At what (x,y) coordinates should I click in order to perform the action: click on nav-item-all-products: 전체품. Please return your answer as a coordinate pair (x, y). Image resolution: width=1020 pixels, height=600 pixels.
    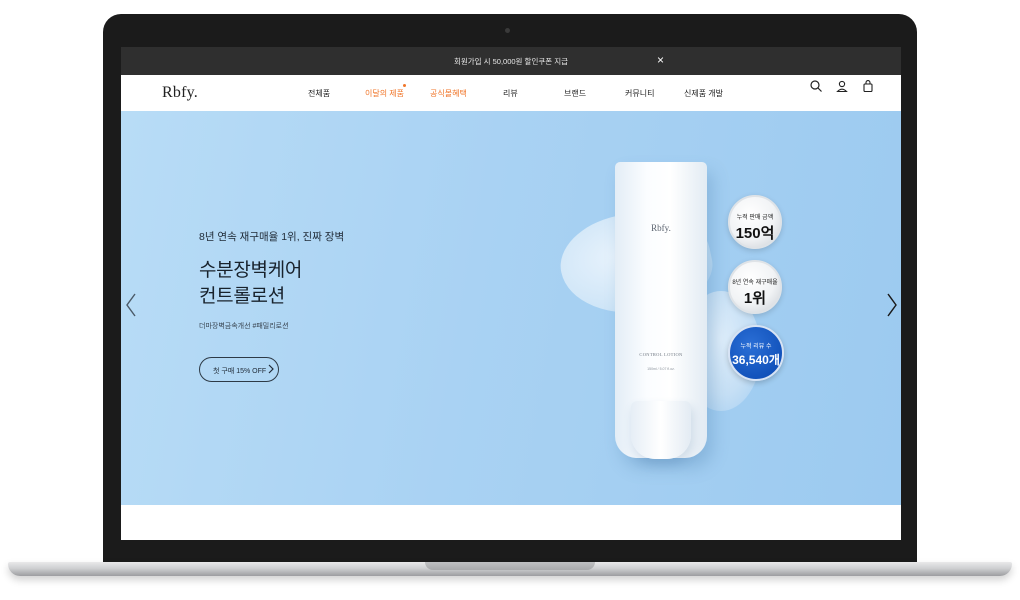
    Looking at the image, I should click on (319, 93).